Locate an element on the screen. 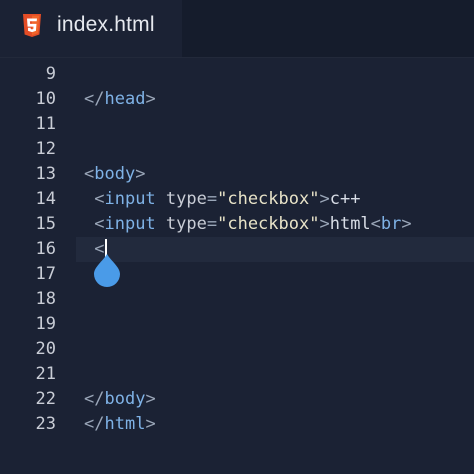  code-line: <input type="checkbox">c++ is located at coordinates (222, 199).